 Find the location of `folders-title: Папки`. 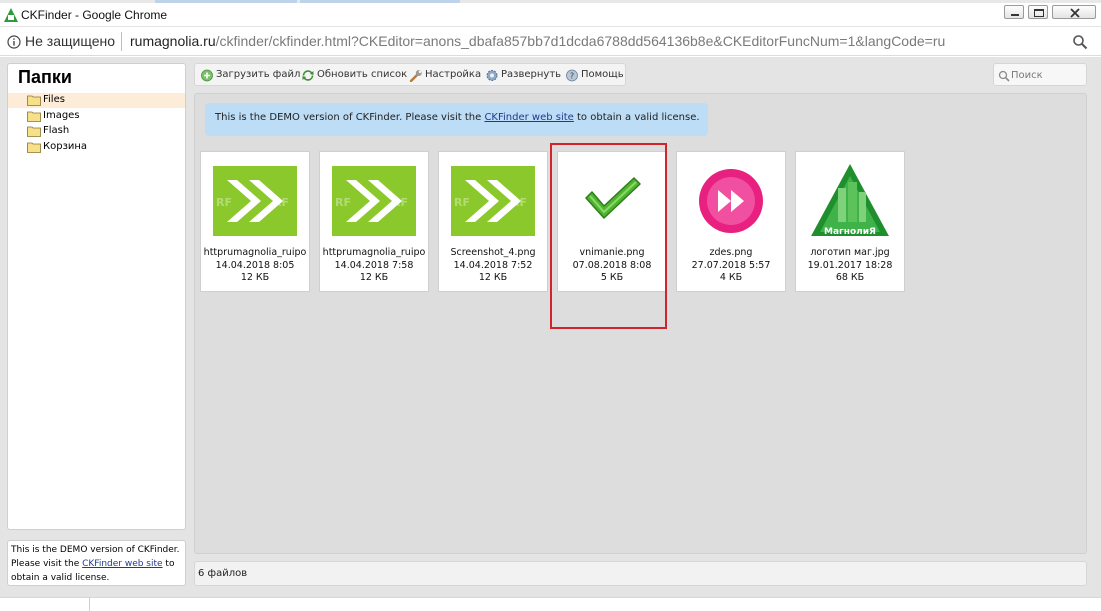

folders-title: Папки is located at coordinates (45, 77).